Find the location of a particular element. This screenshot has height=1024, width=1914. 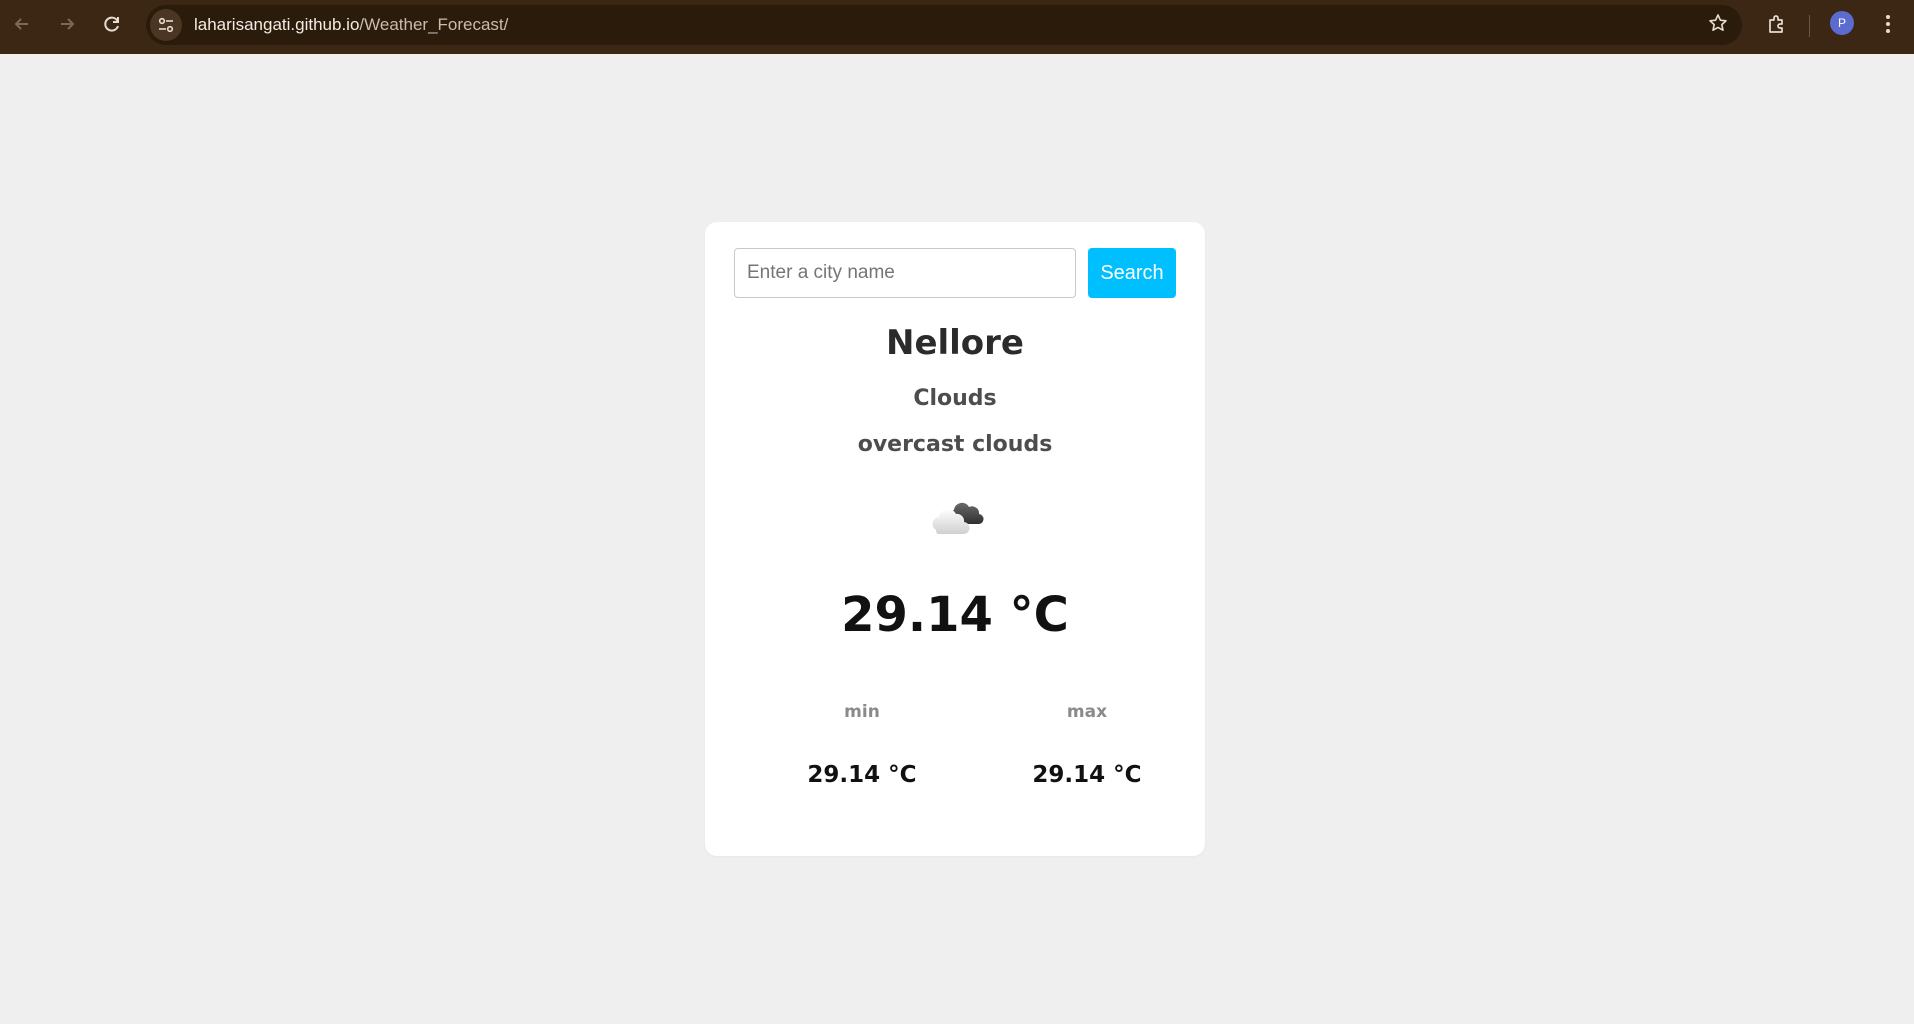

puzzle-icon is located at coordinates (1776, 24).